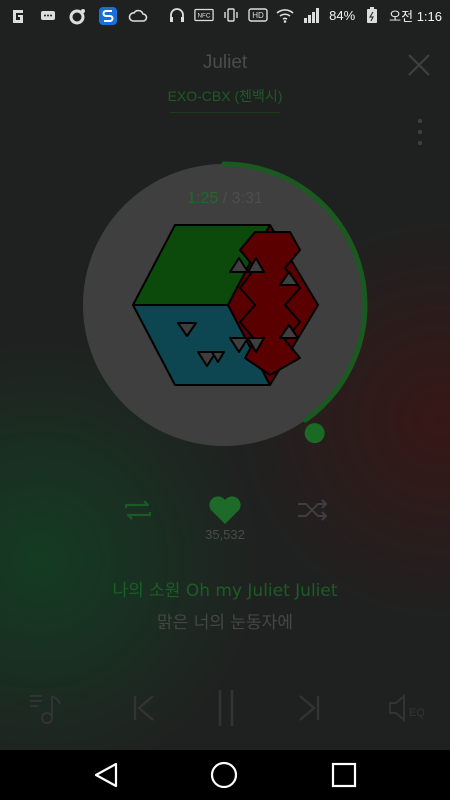 The height and width of the screenshot is (800, 450). Describe the element at coordinates (225, 534) in the screenshot. I see `like-count: 35,532` at that location.